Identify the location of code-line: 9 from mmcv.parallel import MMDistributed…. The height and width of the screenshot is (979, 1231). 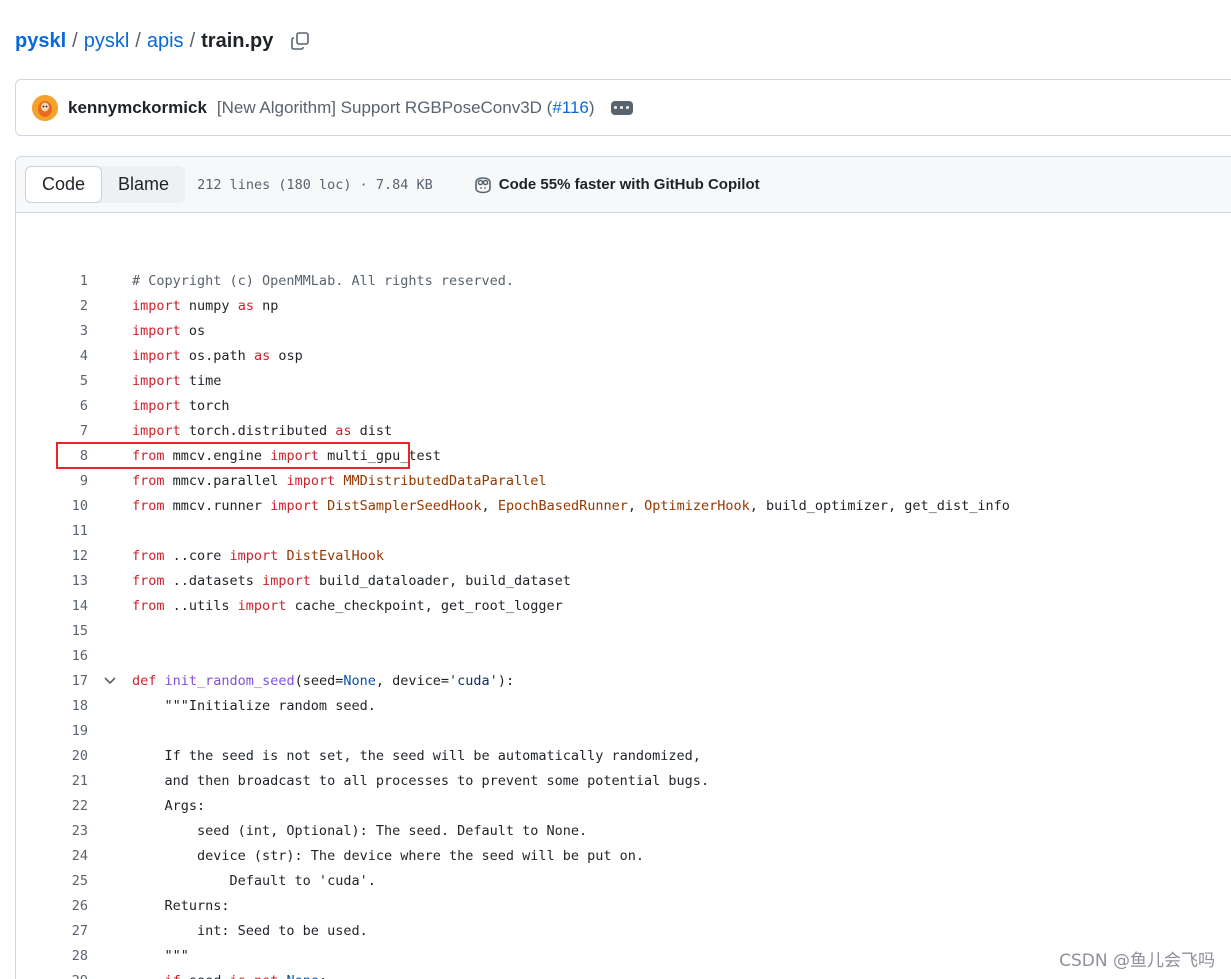
(623, 480).